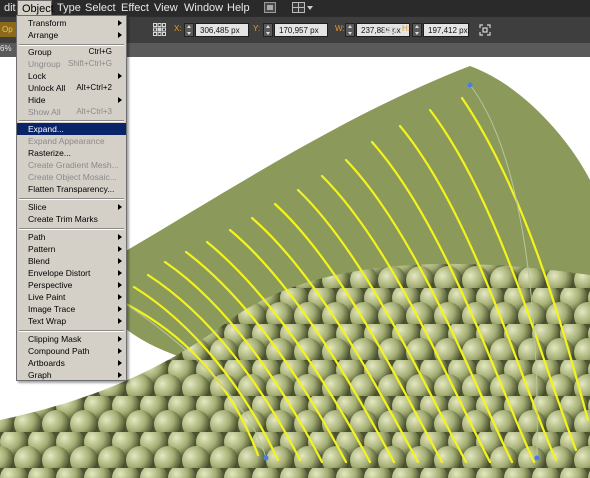  I want to click on menu-edit: dit, so click(9, 8).